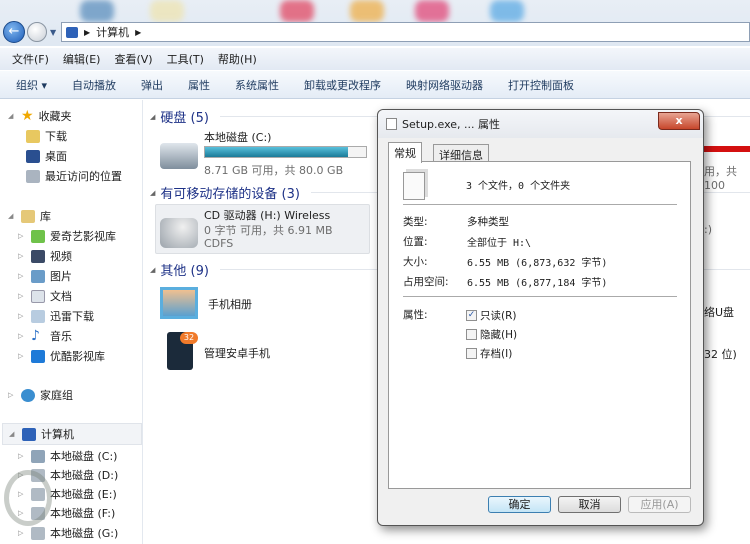 The height and width of the screenshot is (544, 750). What do you see at coordinates (38, 256) in the screenshot?
I see `video-icon` at bounding box center [38, 256].